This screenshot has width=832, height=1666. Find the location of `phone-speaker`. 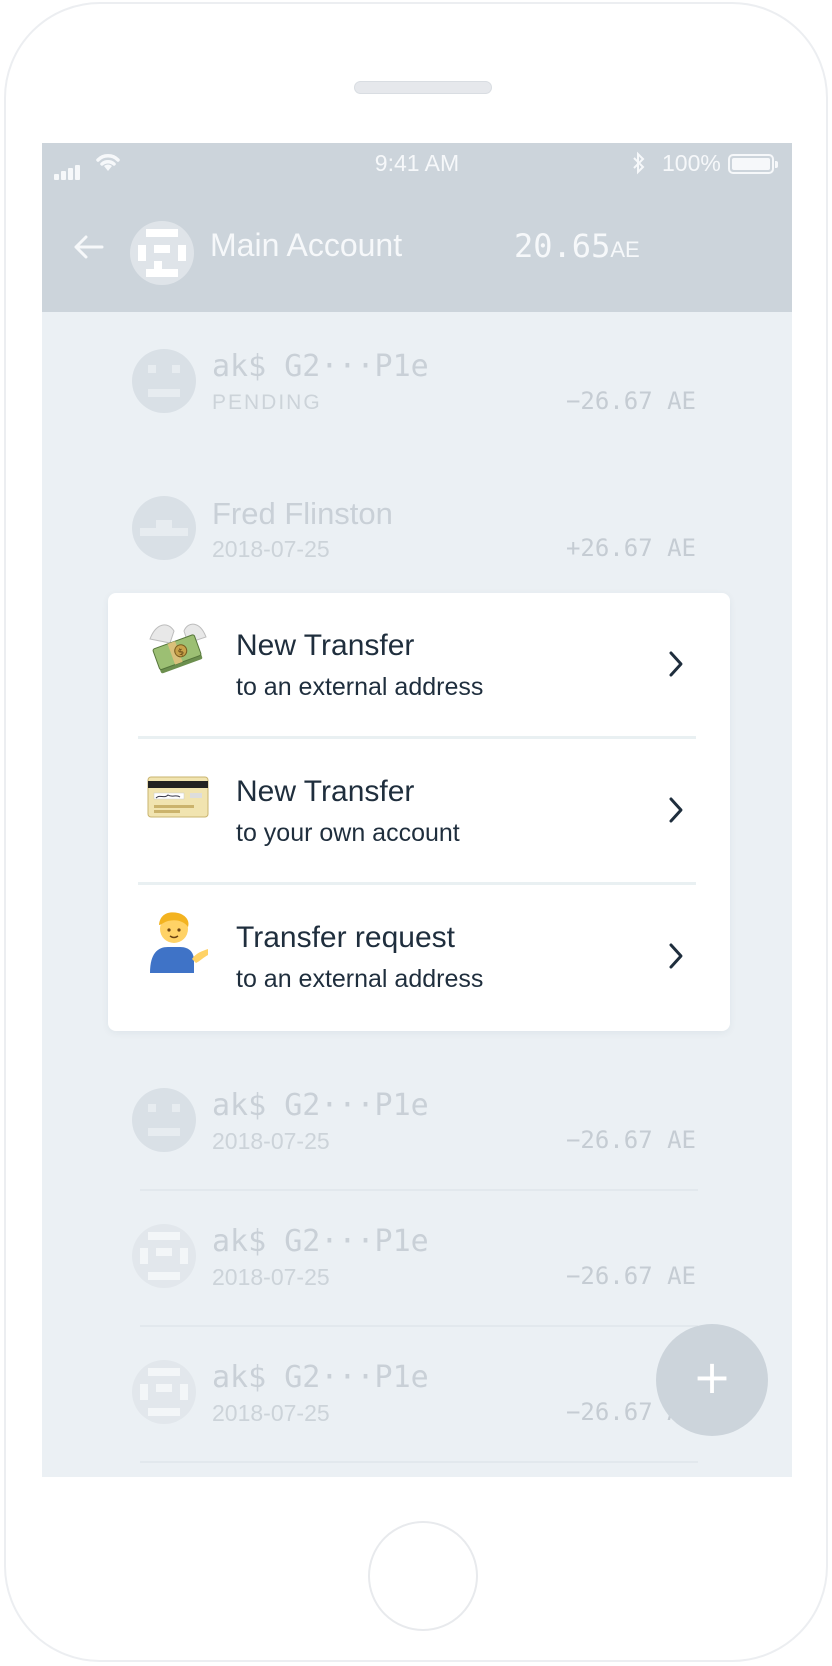

phone-speaker is located at coordinates (423, 87).